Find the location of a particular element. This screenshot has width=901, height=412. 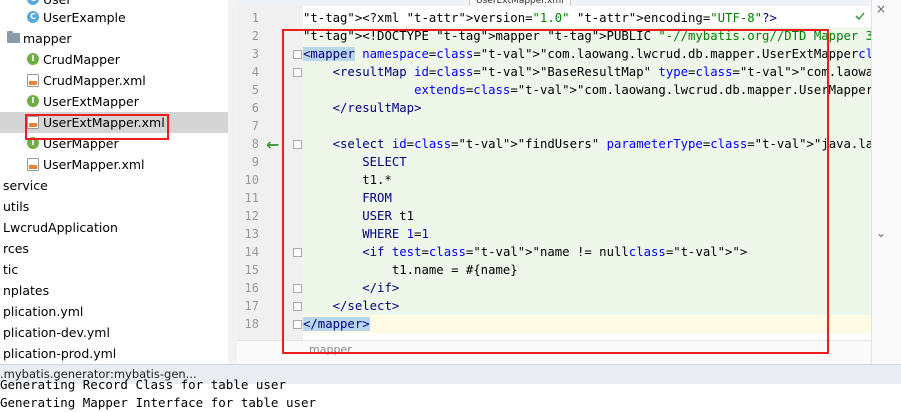

tree-item: nplates is located at coordinates (118, 290).